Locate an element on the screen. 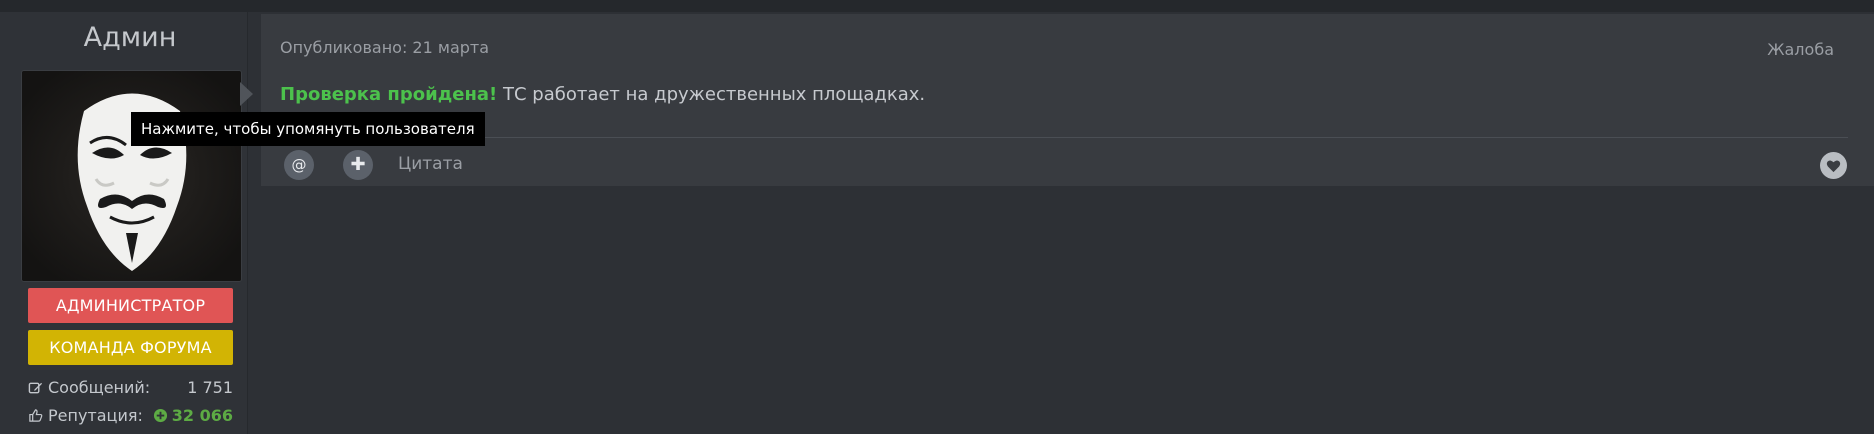 The width and height of the screenshot is (1874, 434). post-highlight: Проверка пройдена! is located at coordinates (389, 94).